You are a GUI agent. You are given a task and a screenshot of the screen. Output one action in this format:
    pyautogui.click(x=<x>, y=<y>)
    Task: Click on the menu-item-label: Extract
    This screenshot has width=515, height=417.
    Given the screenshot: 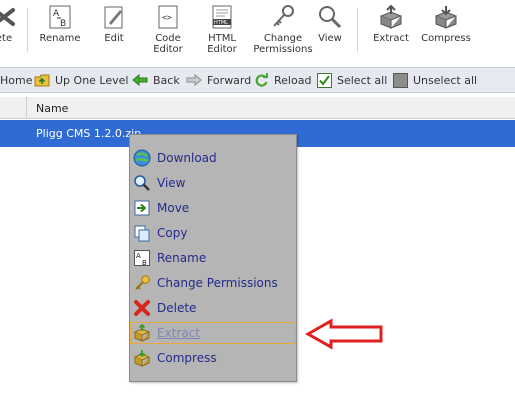 What is the action you would take?
    pyautogui.click(x=178, y=333)
    